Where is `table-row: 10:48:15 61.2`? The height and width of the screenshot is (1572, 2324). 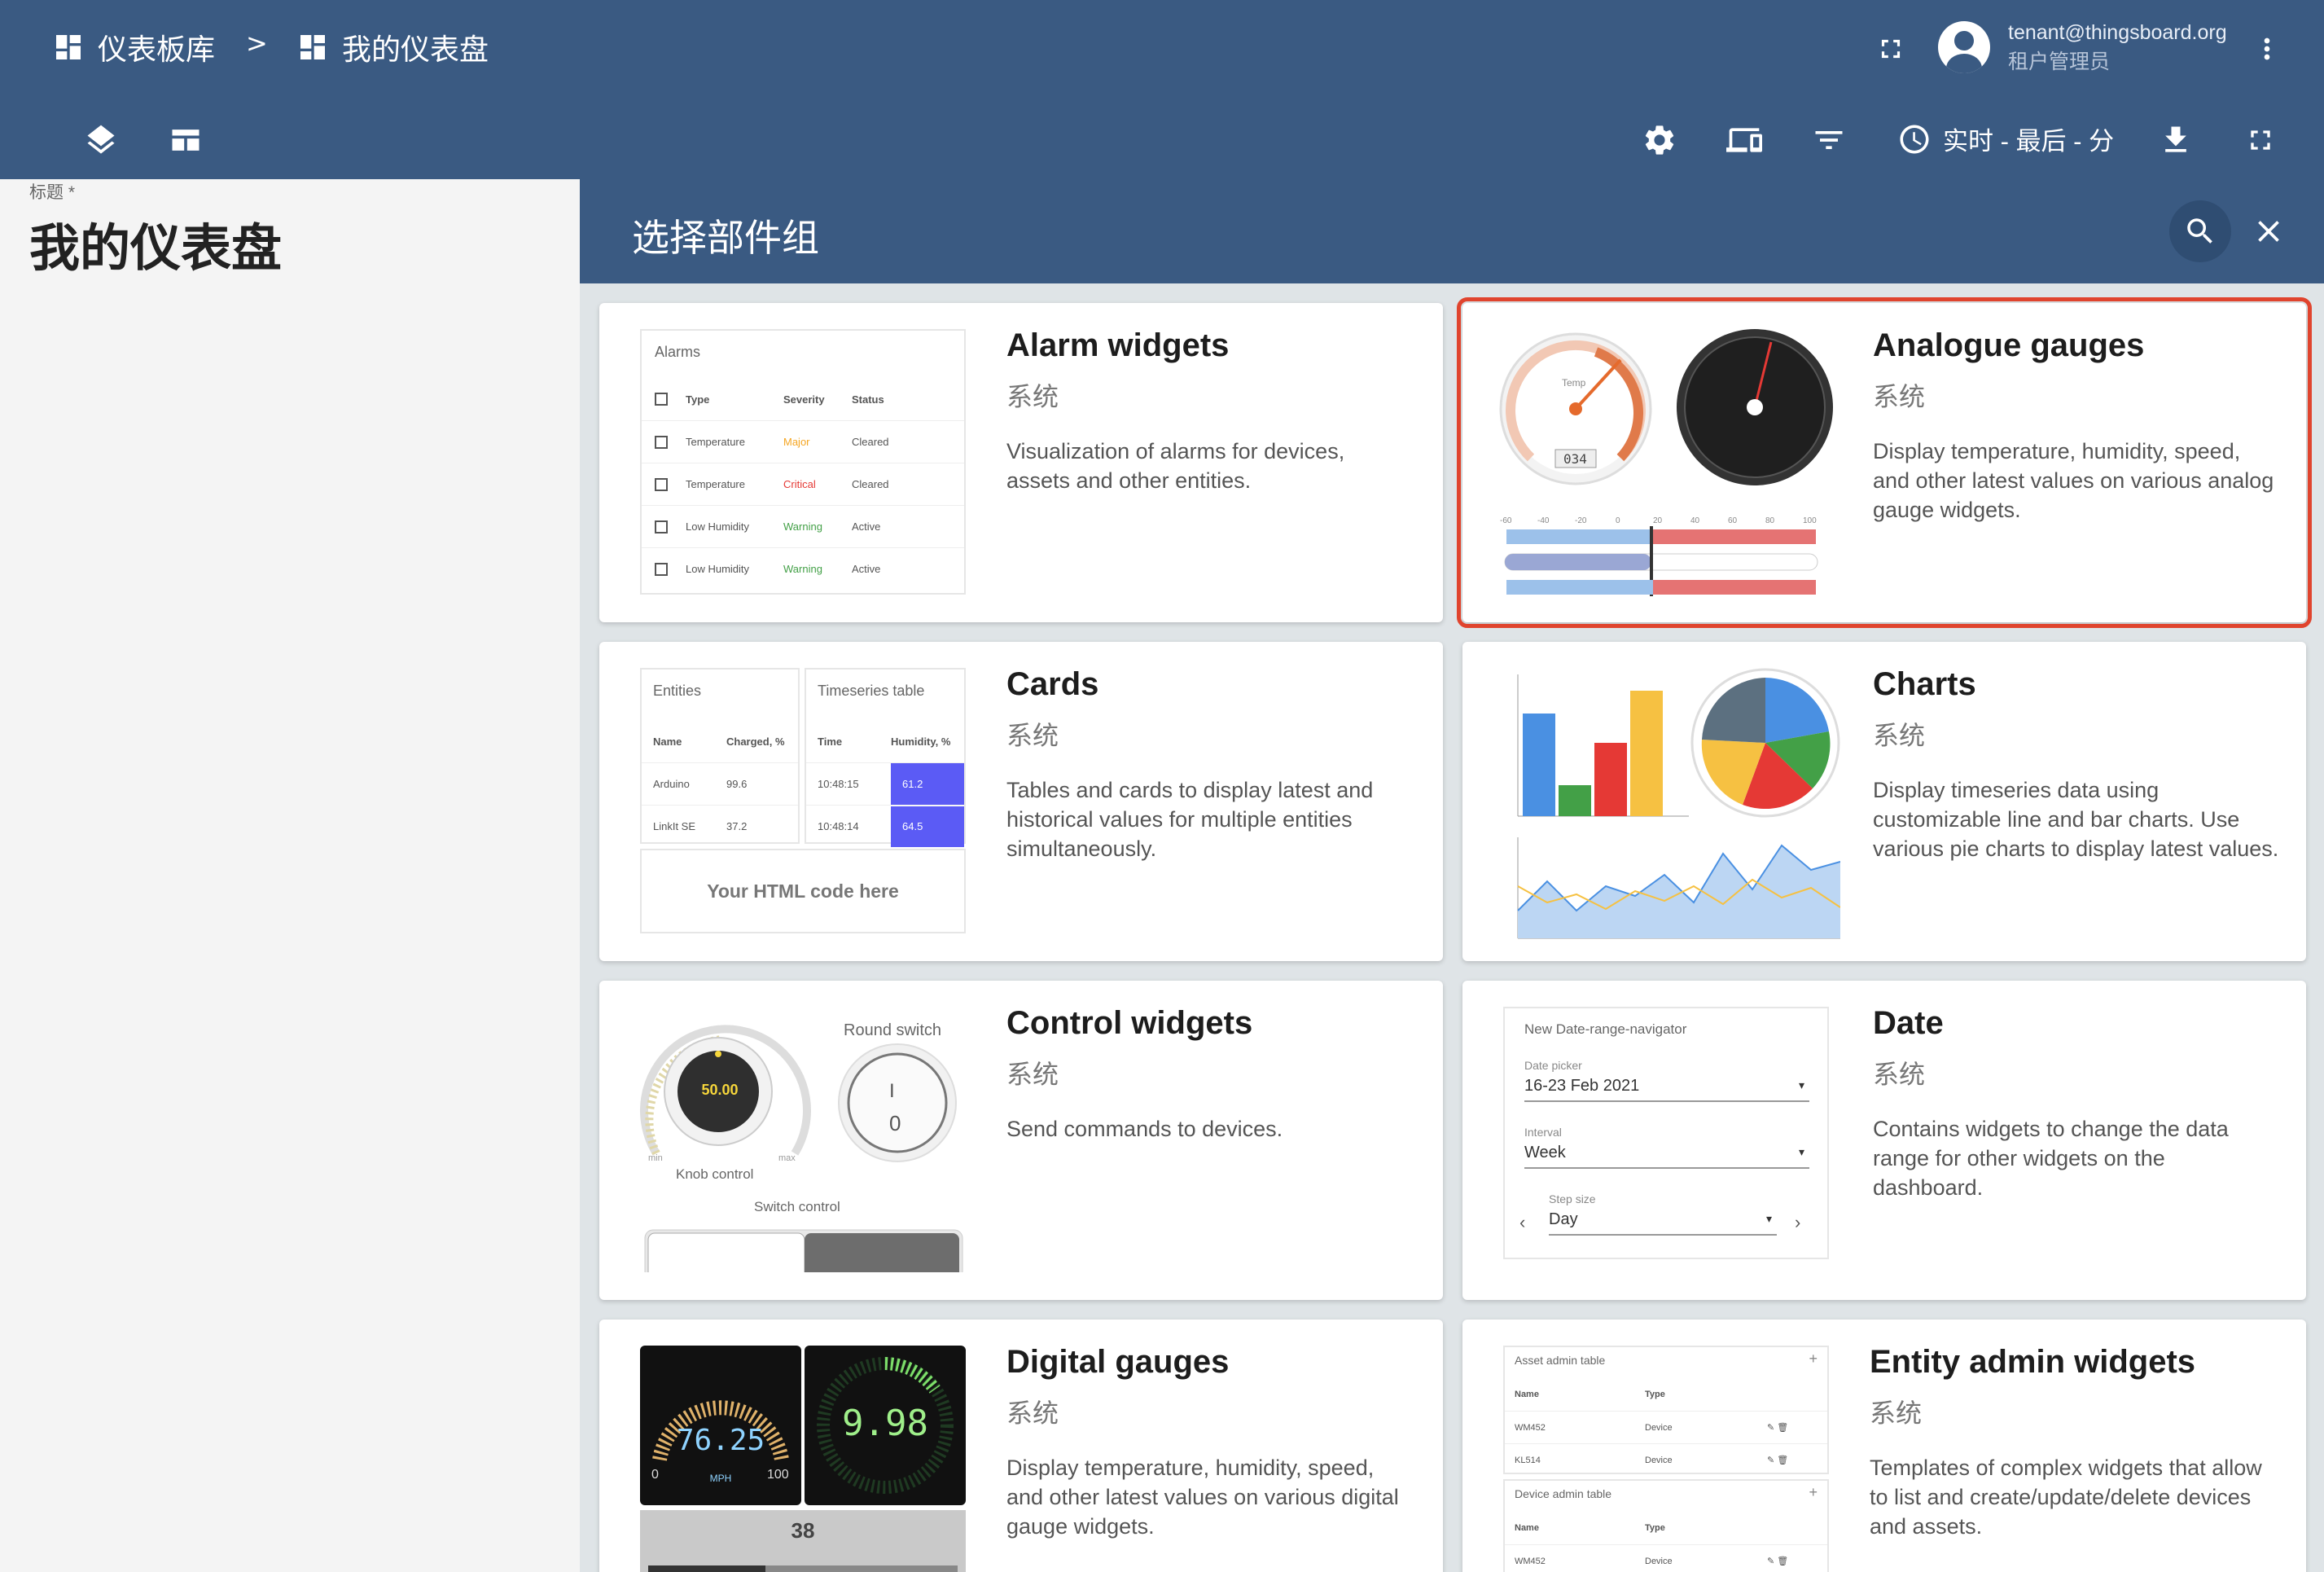
table-row: 10:48:15 61.2 is located at coordinates (885, 784).